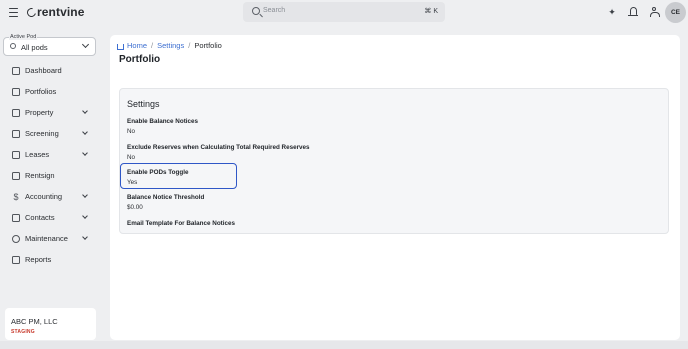 This screenshot has height=349, width=688. What do you see at coordinates (274, 10) in the screenshot?
I see `search-placeholder: Search` at bounding box center [274, 10].